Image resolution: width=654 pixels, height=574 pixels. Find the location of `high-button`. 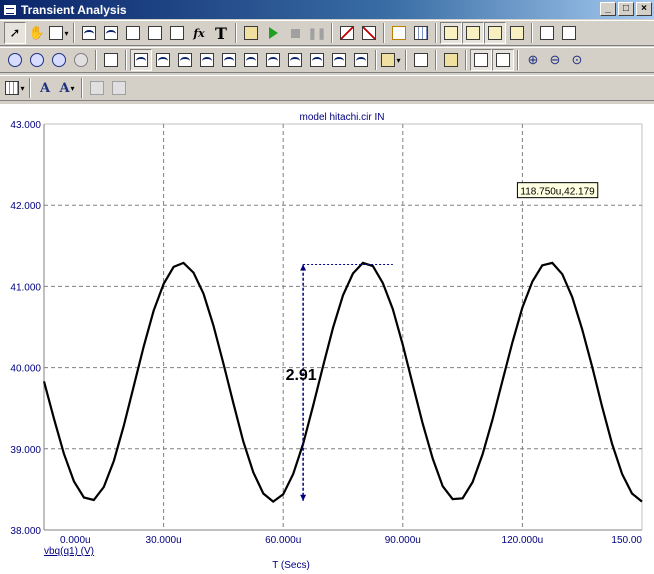

high-button is located at coordinates (185, 60).